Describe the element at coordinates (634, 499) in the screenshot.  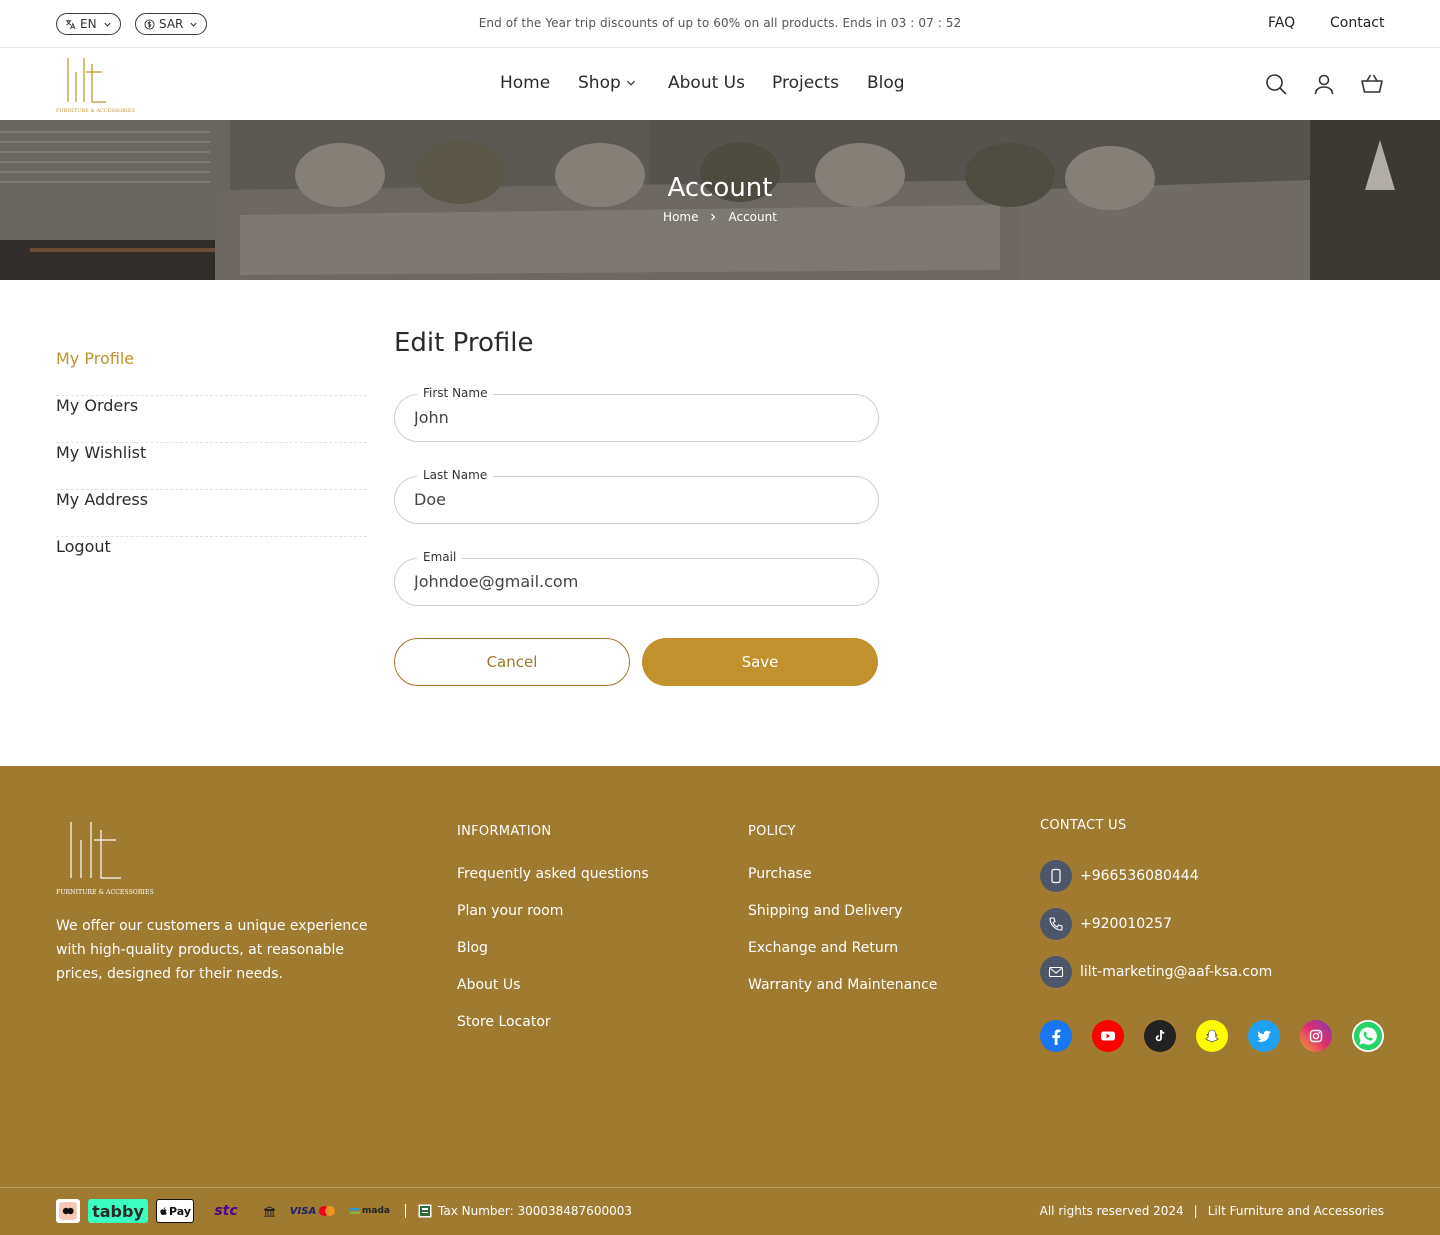
I see `last-name-input` at that location.